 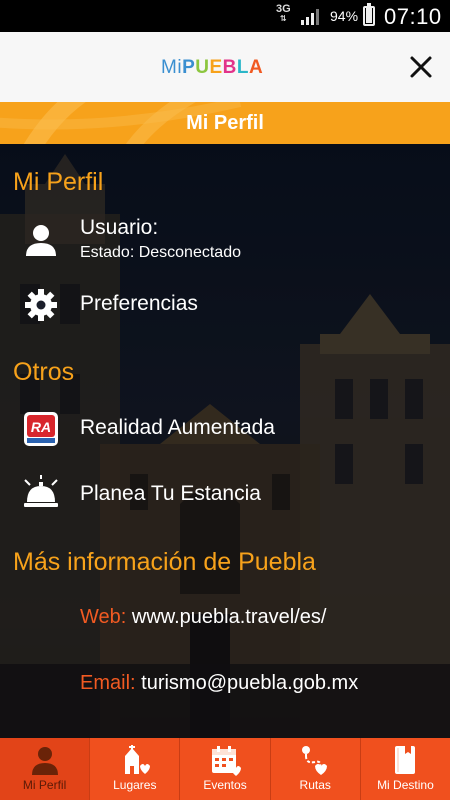 What do you see at coordinates (225, 239) in the screenshot?
I see `user-row: Usuario: Estado: Desconectado` at bounding box center [225, 239].